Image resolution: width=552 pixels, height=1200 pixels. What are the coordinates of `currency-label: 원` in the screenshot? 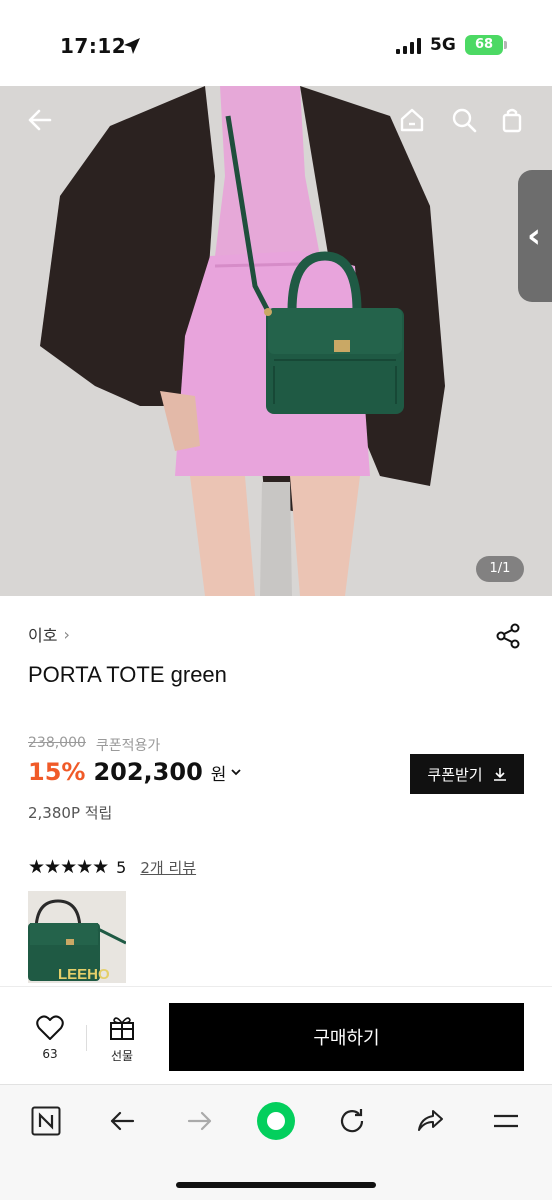 It's located at (218, 774).